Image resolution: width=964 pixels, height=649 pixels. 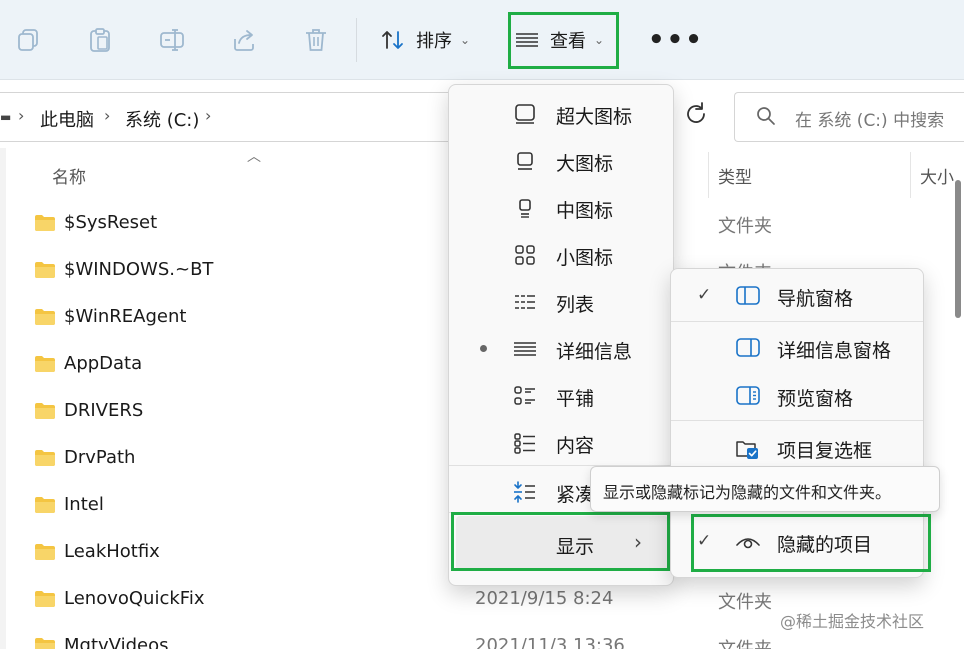 What do you see at coordinates (67, 119) in the screenshot?
I see `breadcrumb-this-pc: 此电脑` at bounding box center [67, 119].